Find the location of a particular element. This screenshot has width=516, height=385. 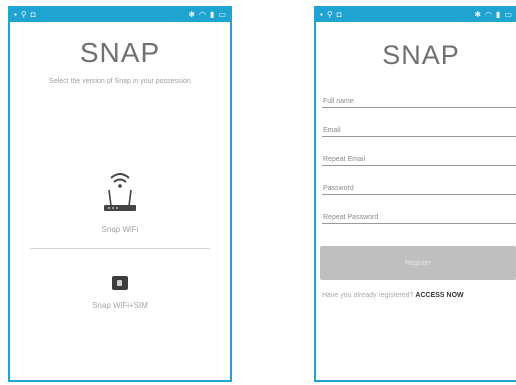

register-button: Register is located at coordinates (418, 263).